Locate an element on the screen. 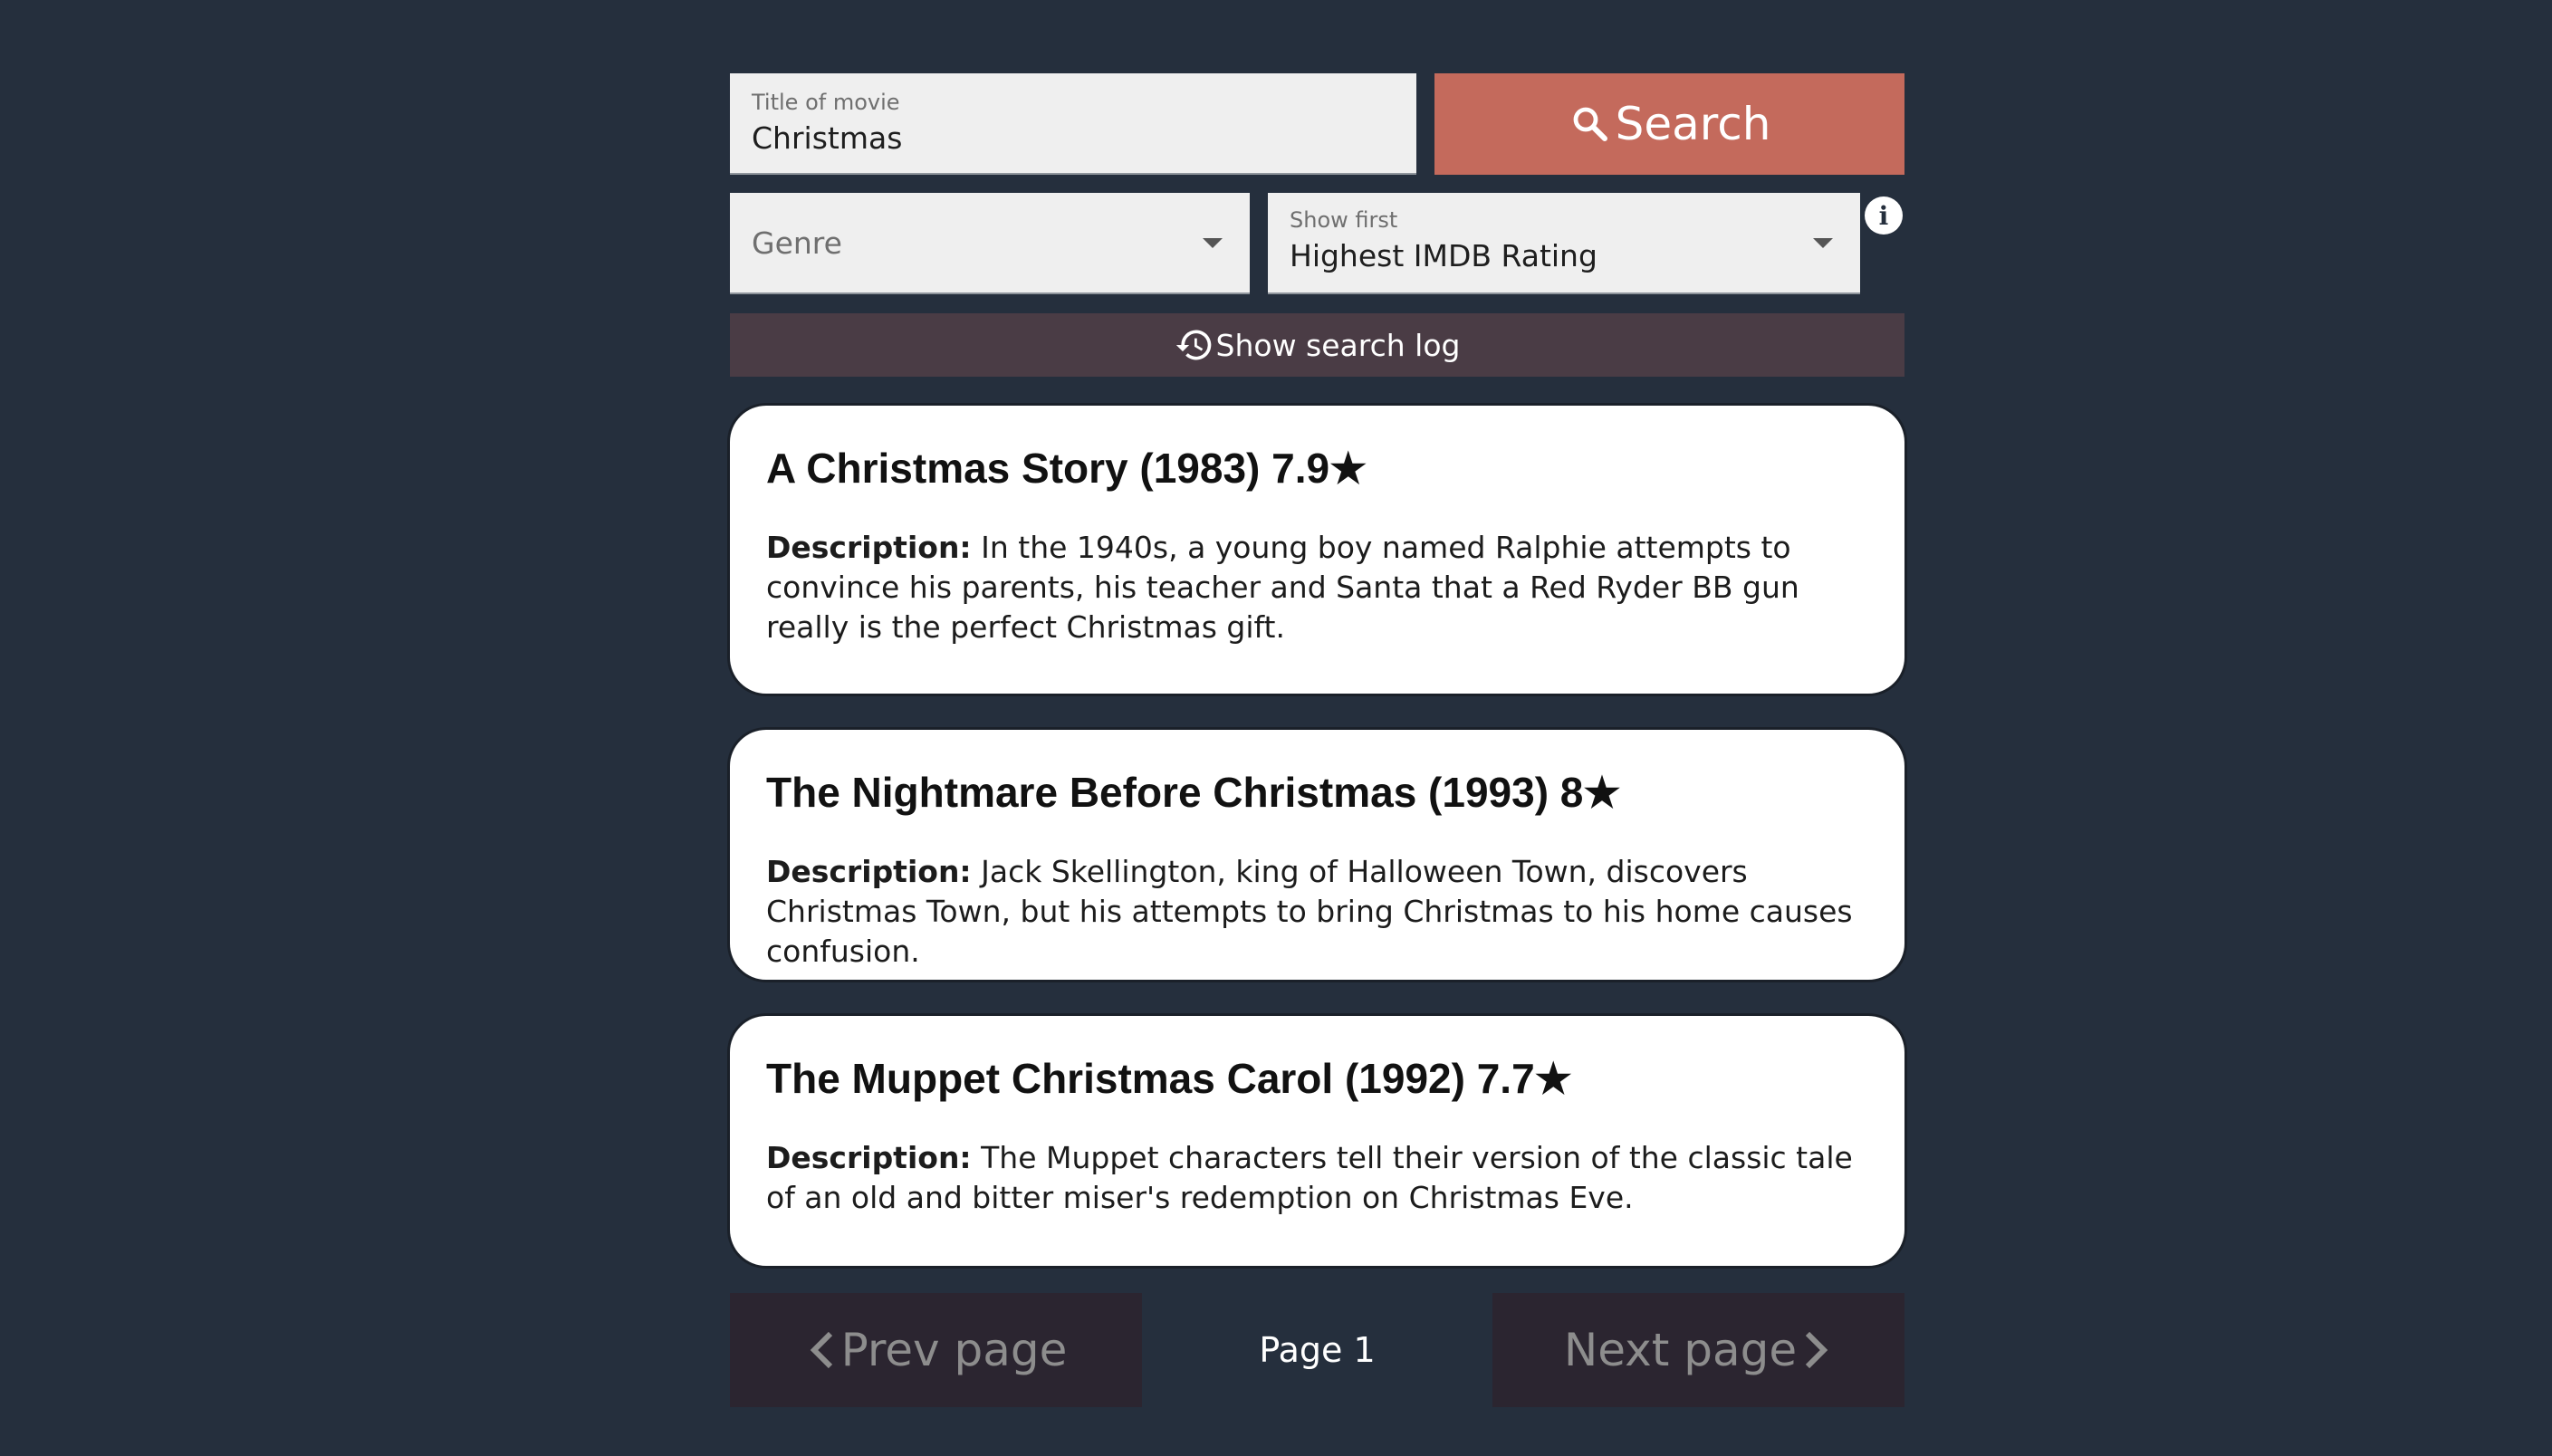 The width and height of the screenshot is (2552, 1456). title-input-value: Christmas is located at coordinates (1073, 138).